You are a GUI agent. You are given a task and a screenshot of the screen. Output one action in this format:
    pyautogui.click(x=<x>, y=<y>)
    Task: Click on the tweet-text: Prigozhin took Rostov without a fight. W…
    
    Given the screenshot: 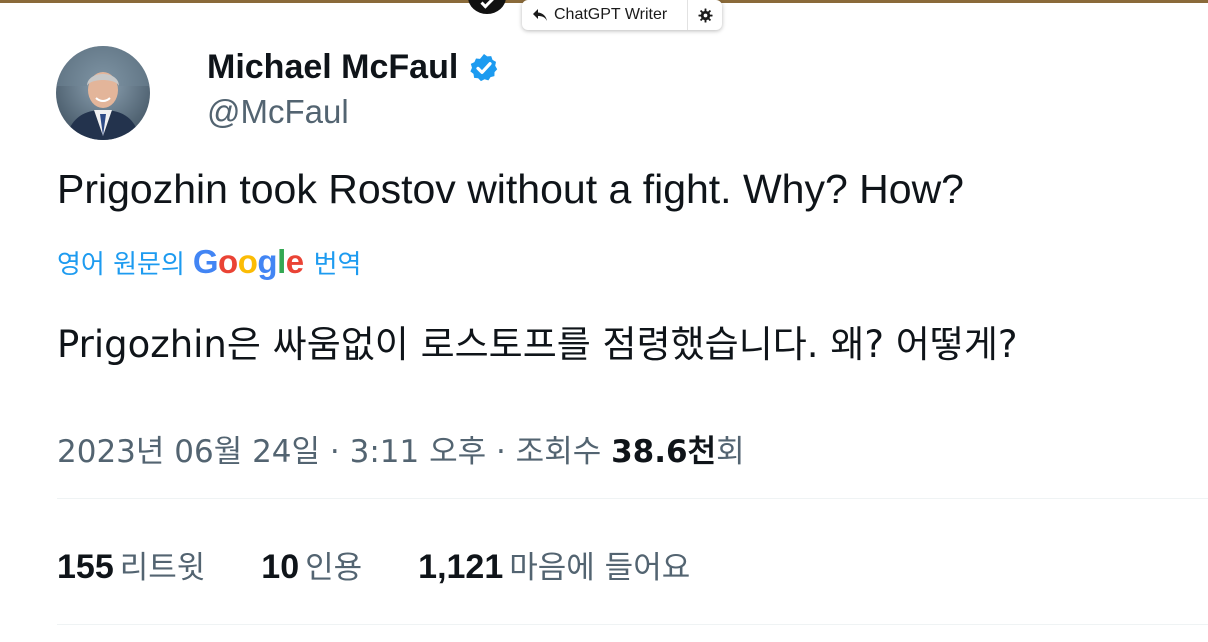 What is the action you would take?
    pyautogui.click(x=510, y=189)
    